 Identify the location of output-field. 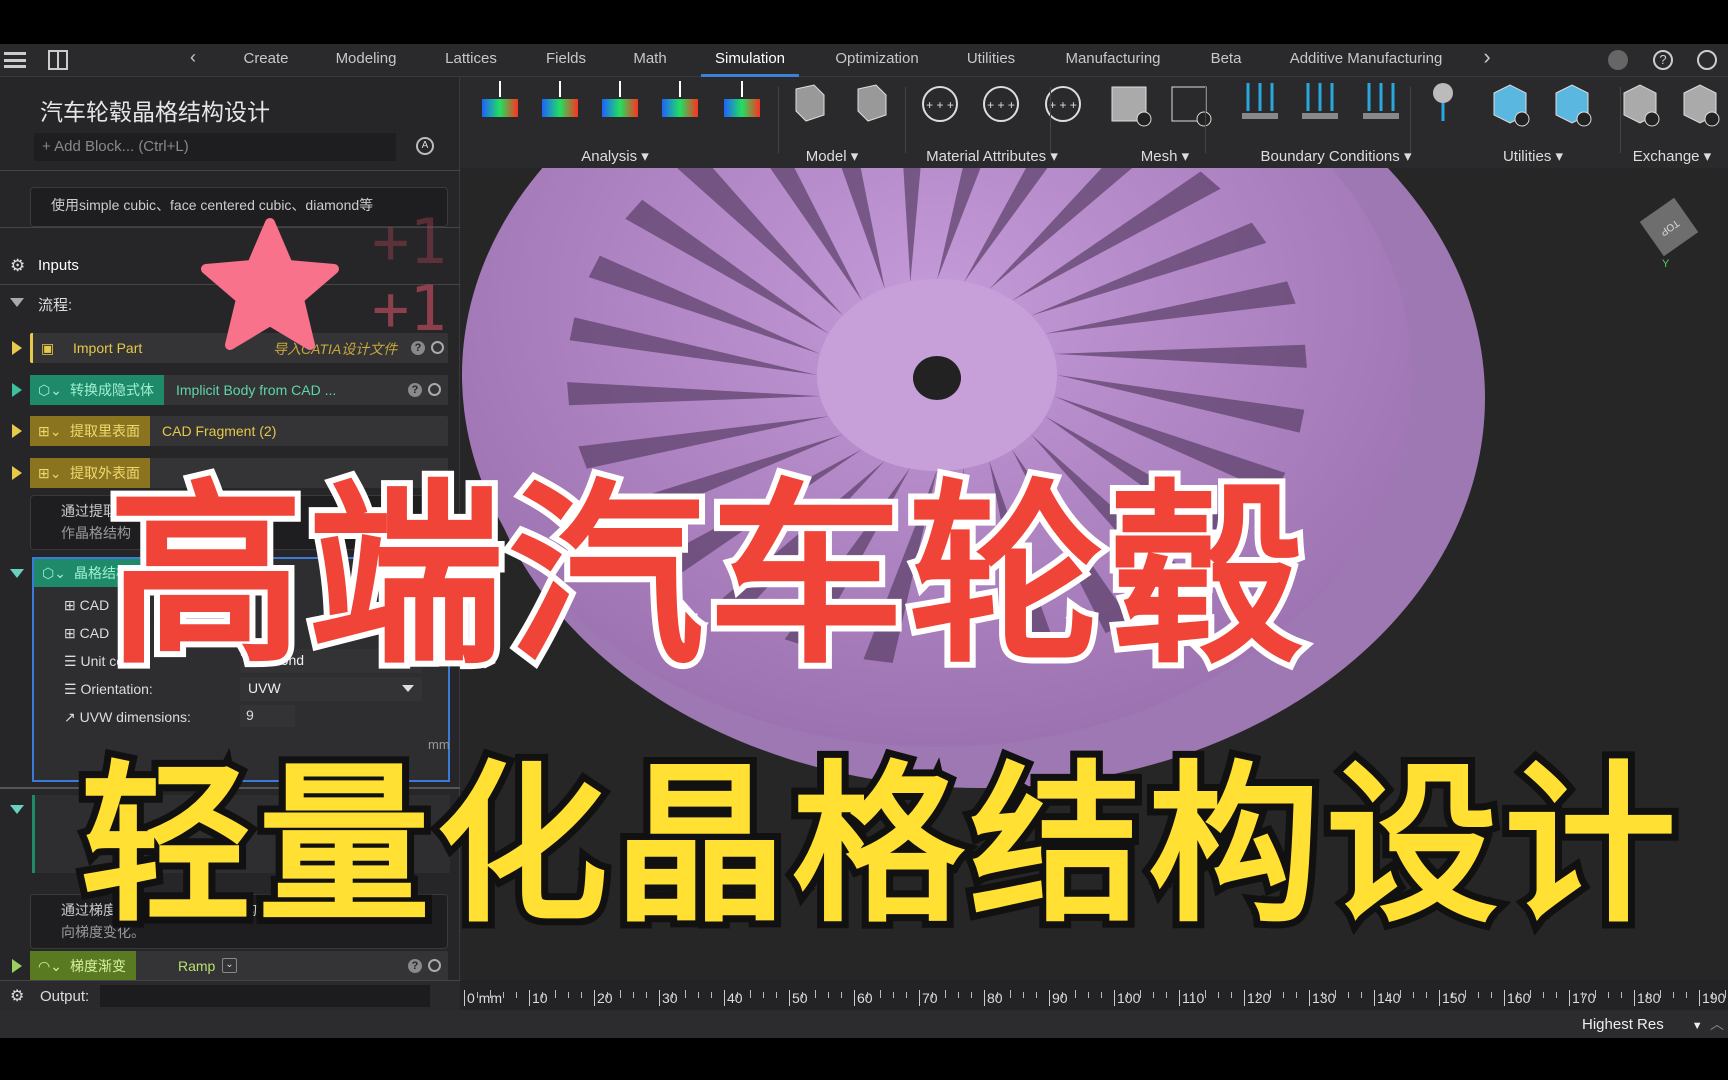
(265, 996).